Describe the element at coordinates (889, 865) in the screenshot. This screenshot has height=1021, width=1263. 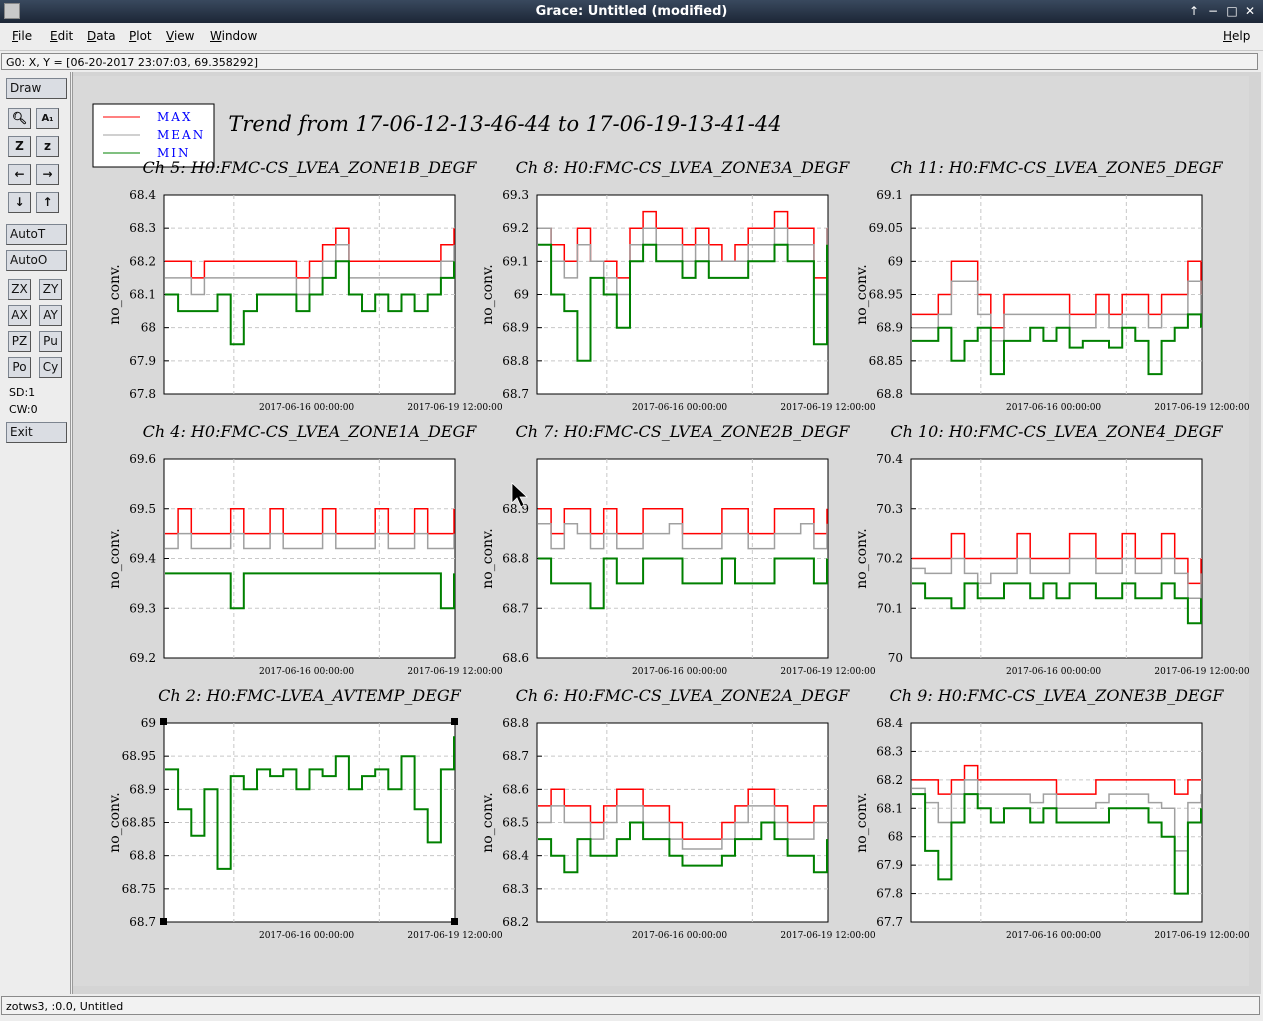
I see `y-tick-label: 67.9` at that location.